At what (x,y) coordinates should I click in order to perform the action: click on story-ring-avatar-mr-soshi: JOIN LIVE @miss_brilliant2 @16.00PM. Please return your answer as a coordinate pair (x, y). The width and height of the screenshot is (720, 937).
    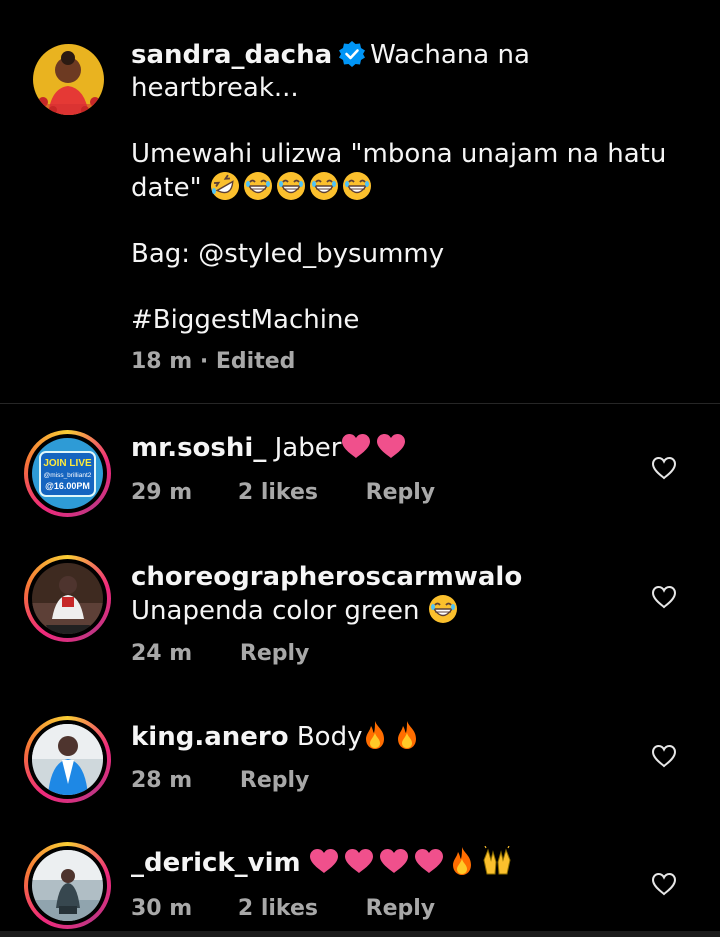
    Looking at the image, I should click on (67, 473).